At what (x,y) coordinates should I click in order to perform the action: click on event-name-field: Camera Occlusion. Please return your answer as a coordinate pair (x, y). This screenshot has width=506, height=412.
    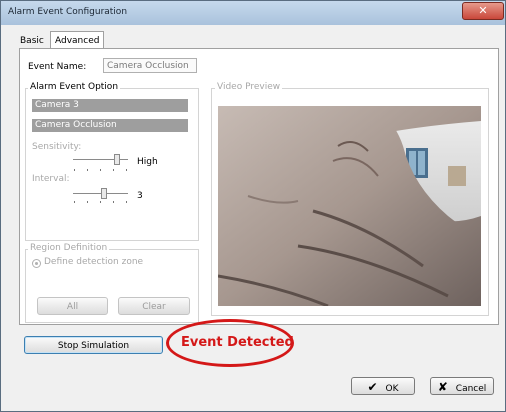
    Looking at the image, I should click on (150, 65).